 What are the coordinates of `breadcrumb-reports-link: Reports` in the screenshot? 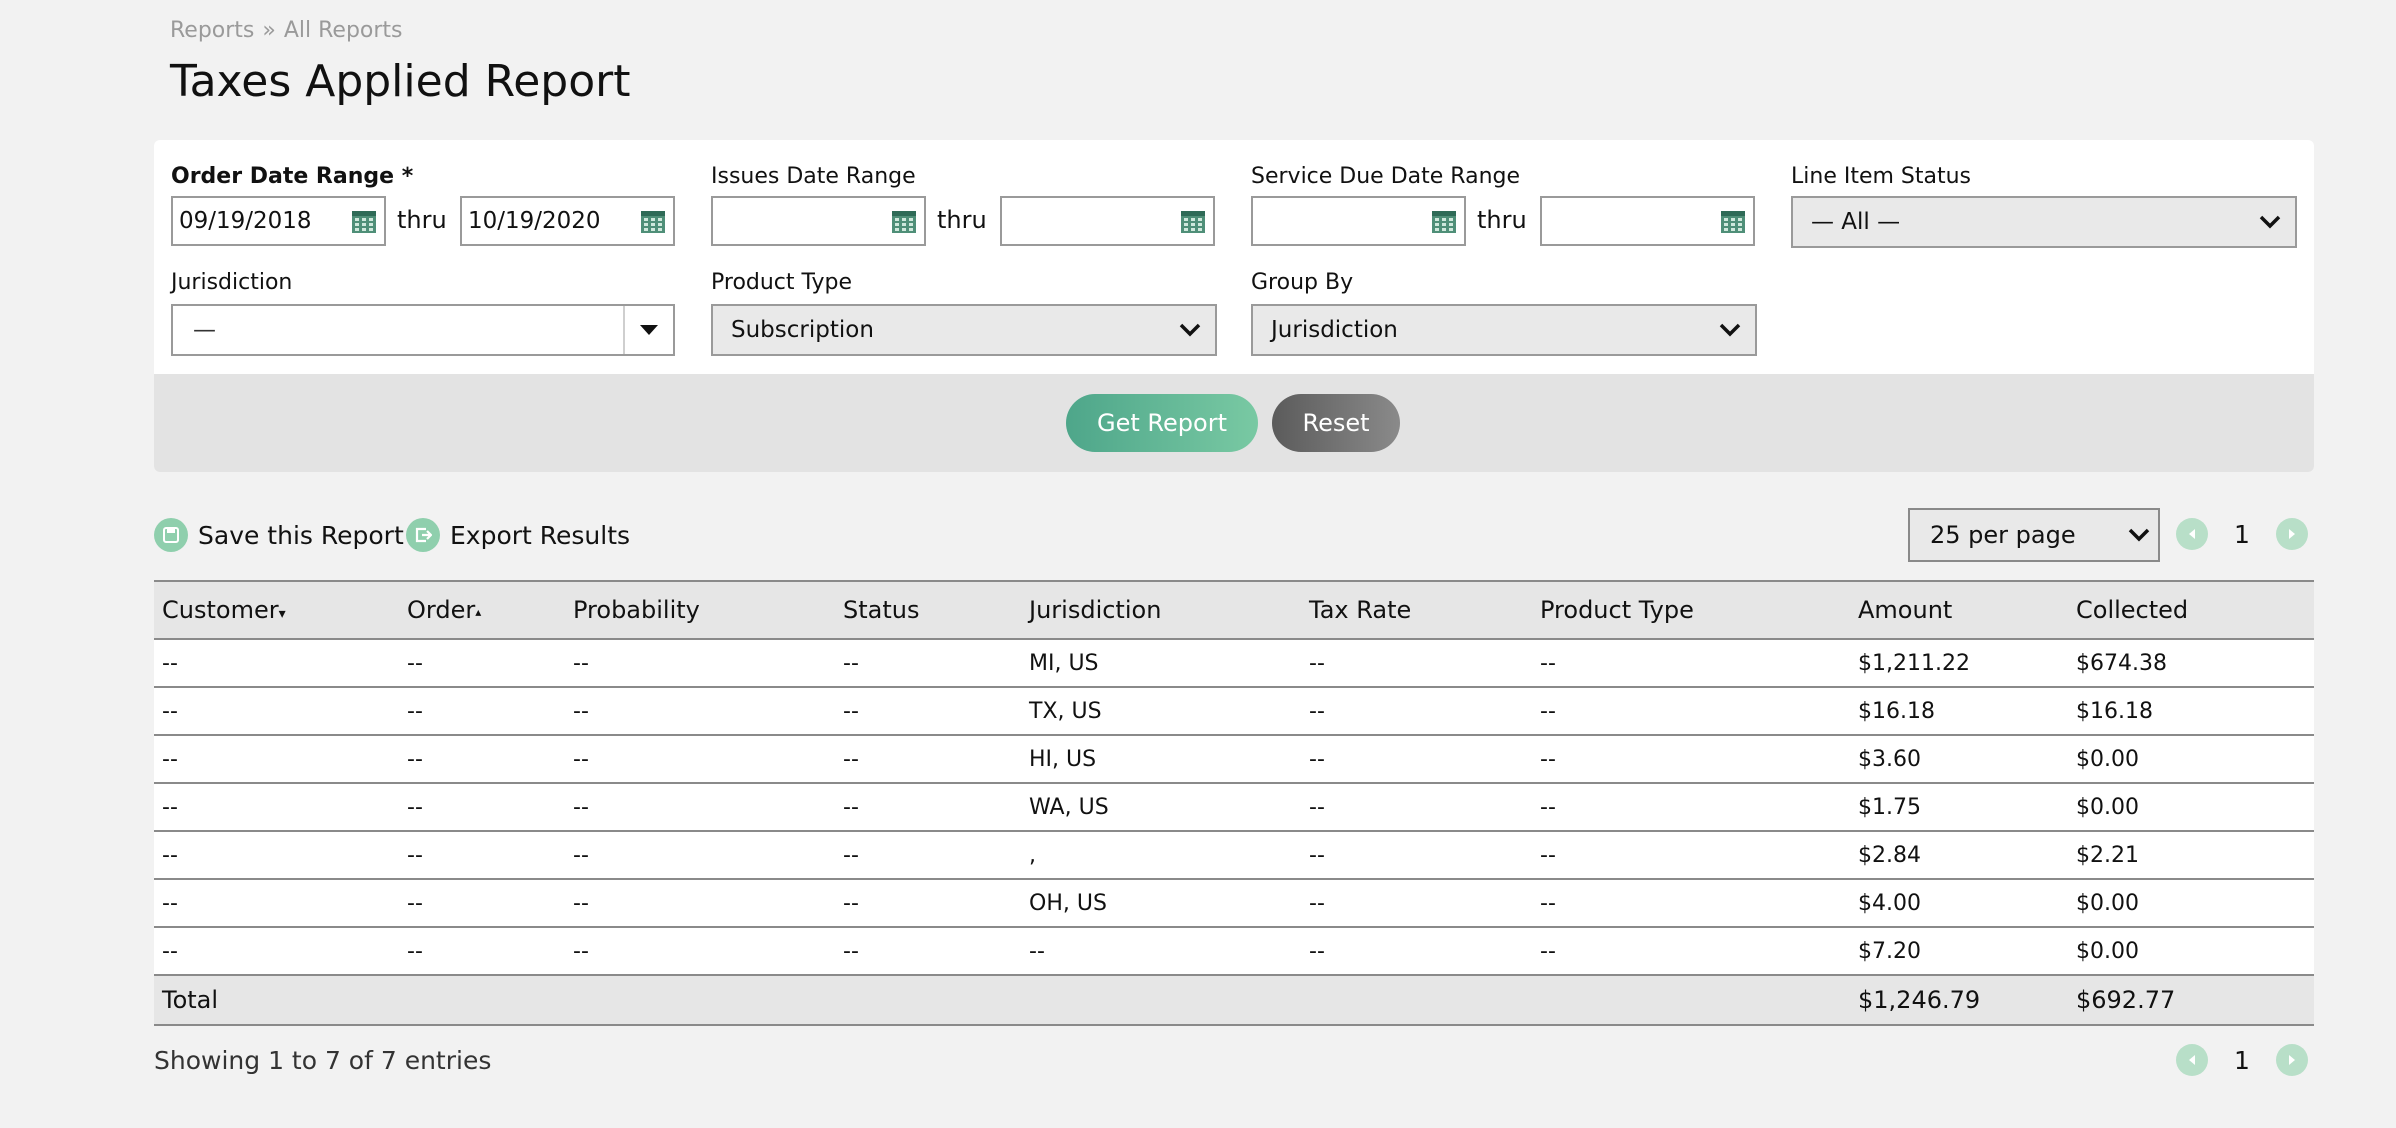 It's located at (212, 30).